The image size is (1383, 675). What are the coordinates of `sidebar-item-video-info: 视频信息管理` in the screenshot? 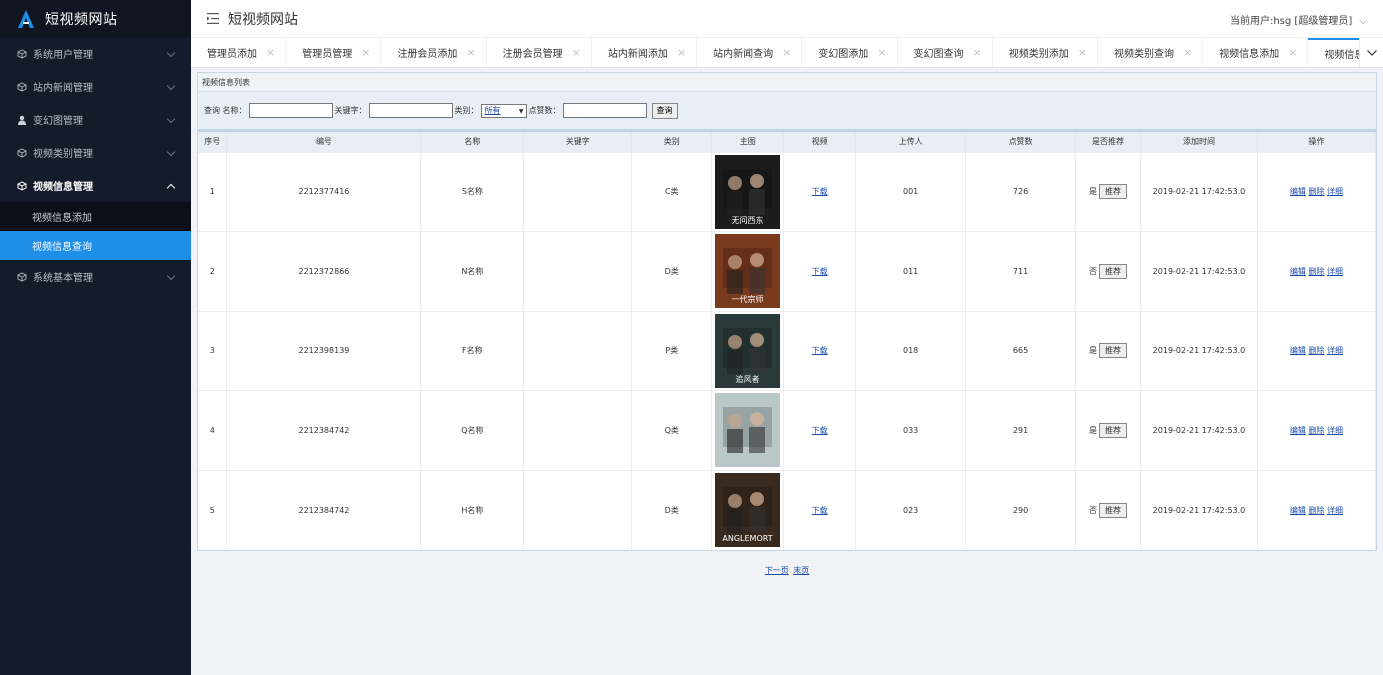 It's located at (95, 185).